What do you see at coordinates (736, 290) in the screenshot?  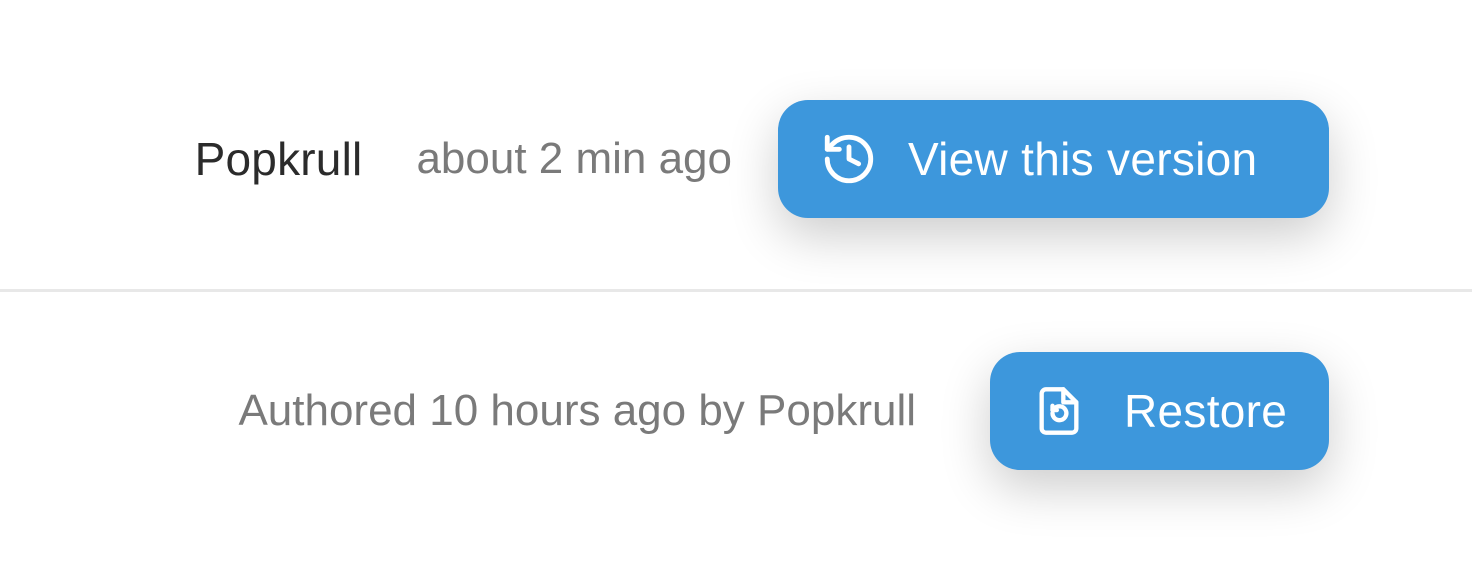 I see `row-divider` at bounding box center [736, 290].